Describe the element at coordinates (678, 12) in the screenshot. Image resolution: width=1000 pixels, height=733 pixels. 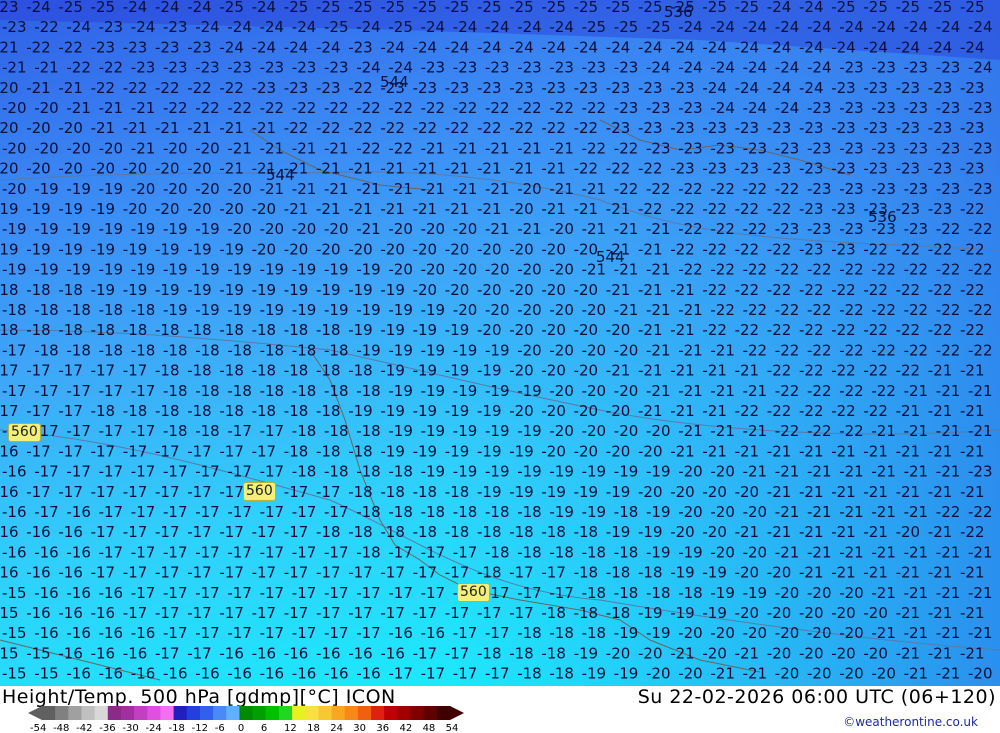
I see `height-label: 536` at that location.